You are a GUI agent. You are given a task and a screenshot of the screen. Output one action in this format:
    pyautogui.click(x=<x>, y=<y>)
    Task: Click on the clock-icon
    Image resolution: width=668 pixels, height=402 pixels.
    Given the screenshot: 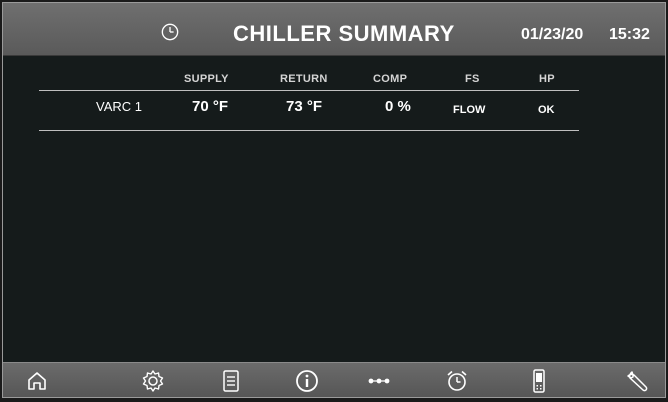 What is the action you would take?
    pyautogui.click(x=170, y=32)
    